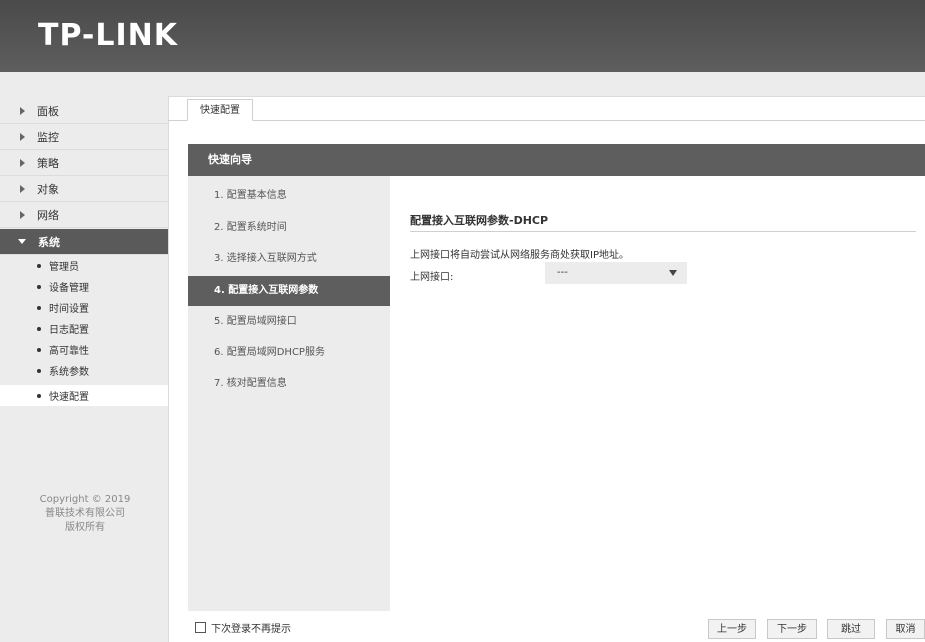 This screenshot has width=925, height=642. What do you see at coordinates (616, 273) in the screenshot?
I see `interface-select: ---` at bounding box center [616, 273].